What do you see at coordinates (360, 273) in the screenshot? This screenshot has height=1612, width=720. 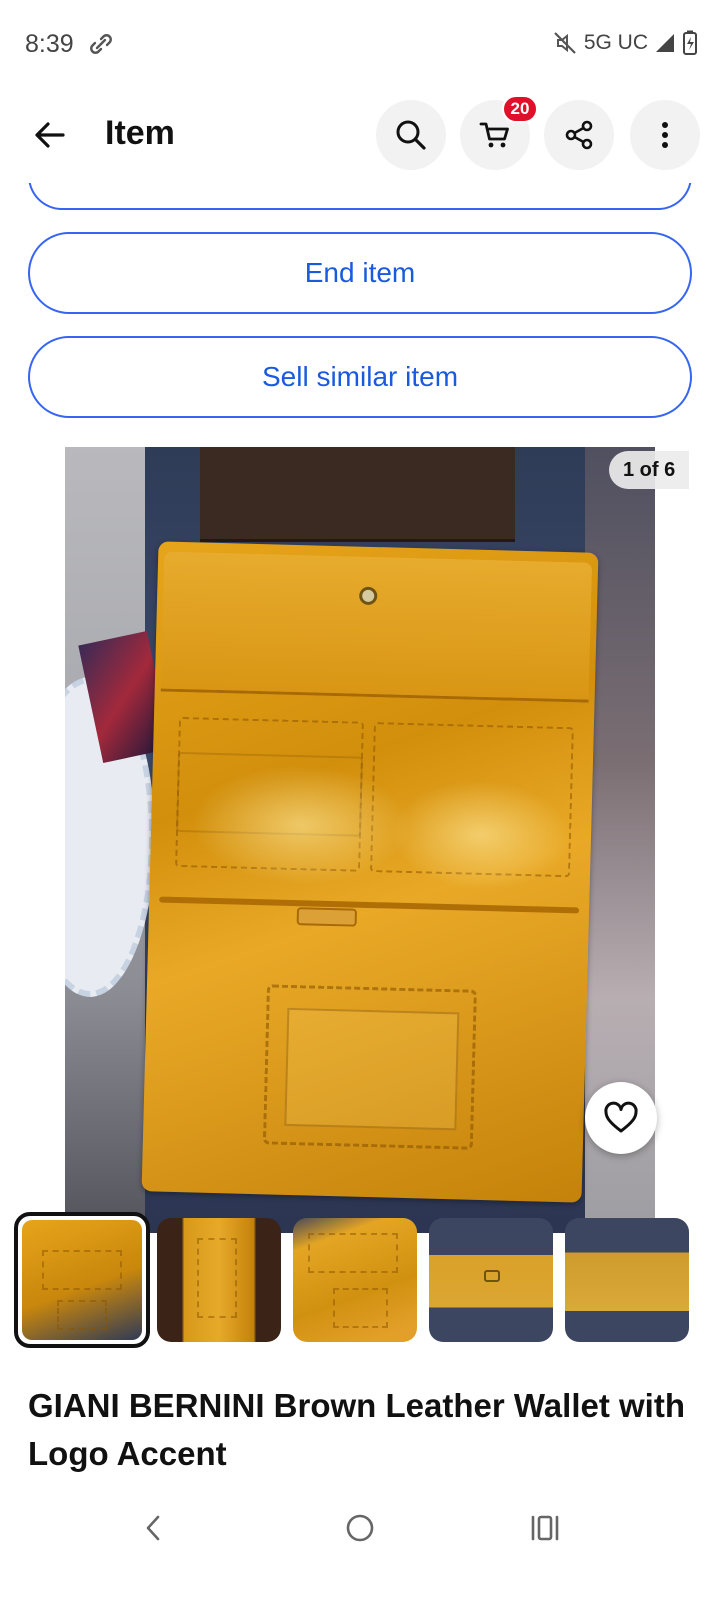 I see `end-item-button: End item` at bounding box center [360, 273].